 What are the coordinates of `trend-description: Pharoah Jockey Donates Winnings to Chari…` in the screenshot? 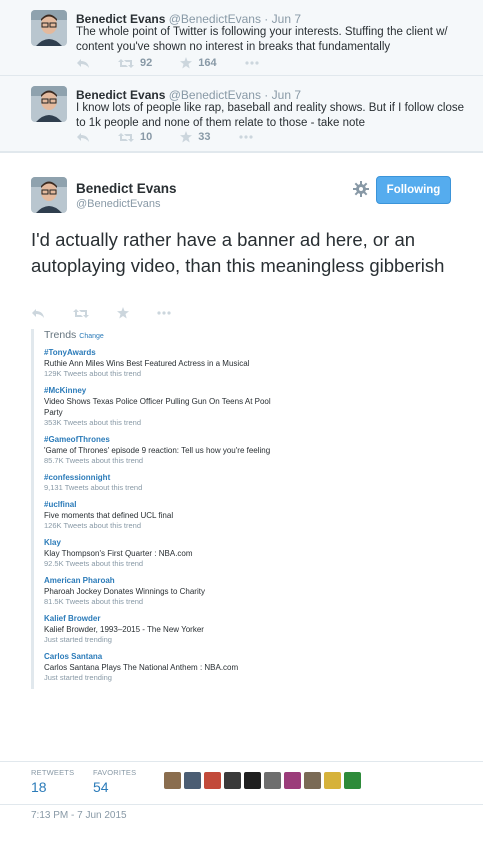 It's located at (124, 591).